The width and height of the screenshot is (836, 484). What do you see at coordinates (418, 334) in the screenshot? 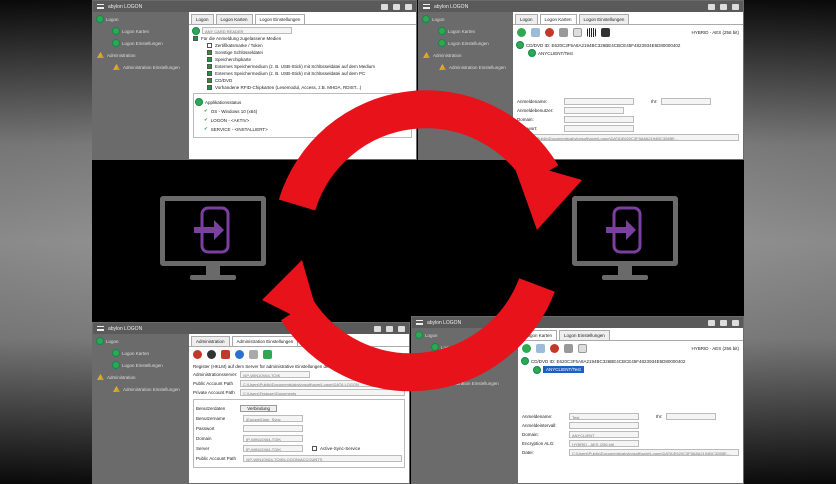
I see `arrow-bottom` at bounding box center [418, 334].